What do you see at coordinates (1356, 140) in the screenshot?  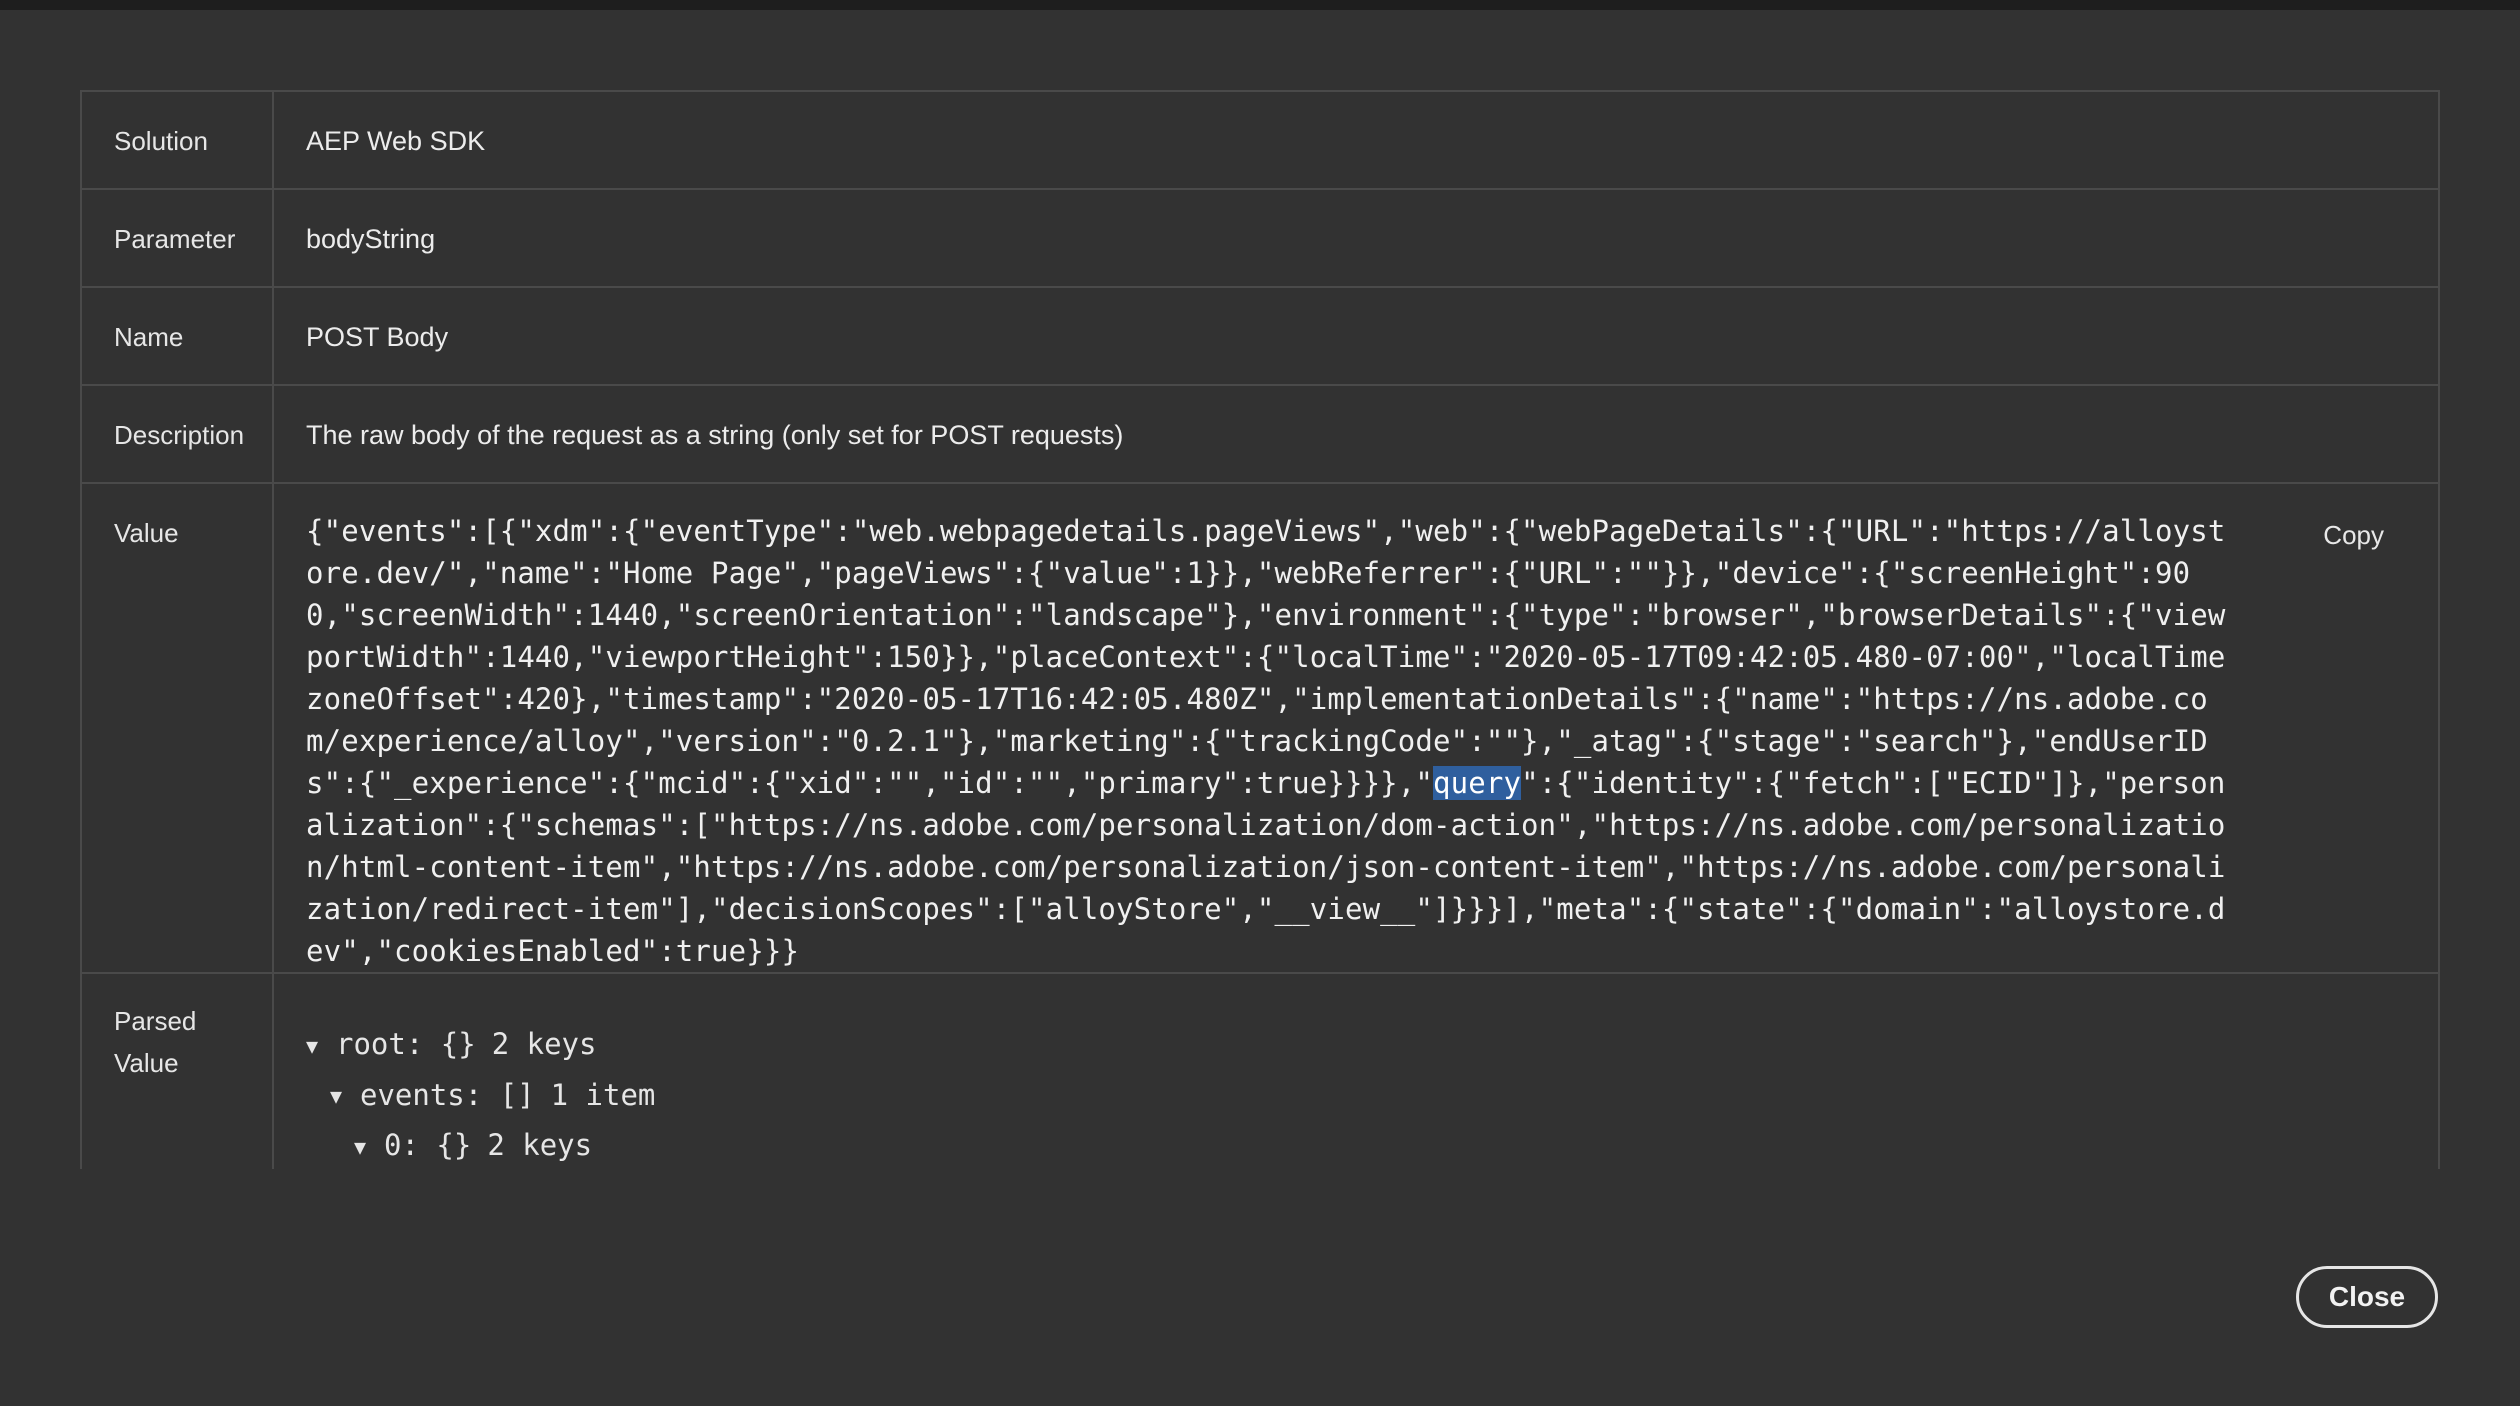 I see `solution-value: AEP Web SDK` at bounding box center [1356, 140].